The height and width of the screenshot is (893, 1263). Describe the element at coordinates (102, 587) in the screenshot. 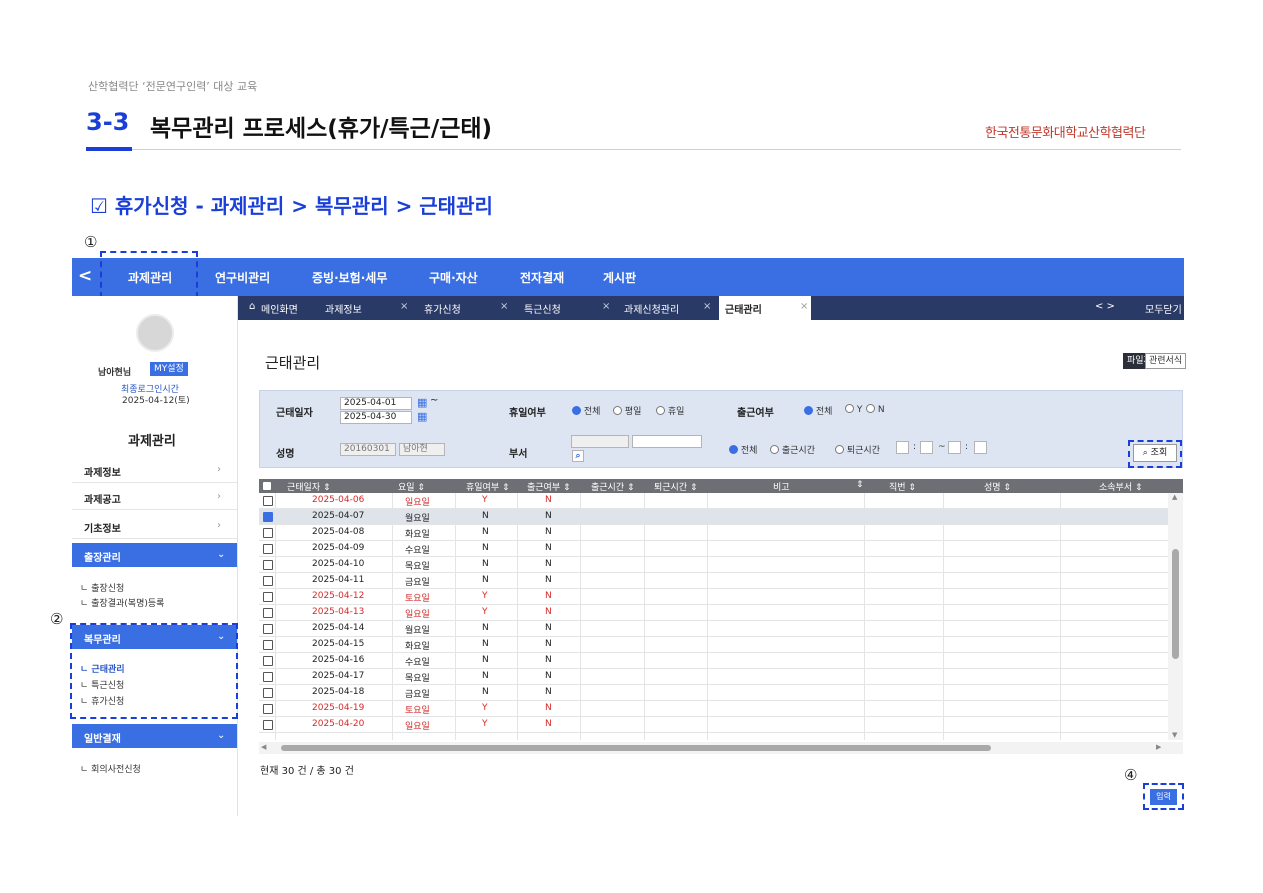

I see `sidebar-sub-trip-apply: ㄴ 출장신청` at that location.